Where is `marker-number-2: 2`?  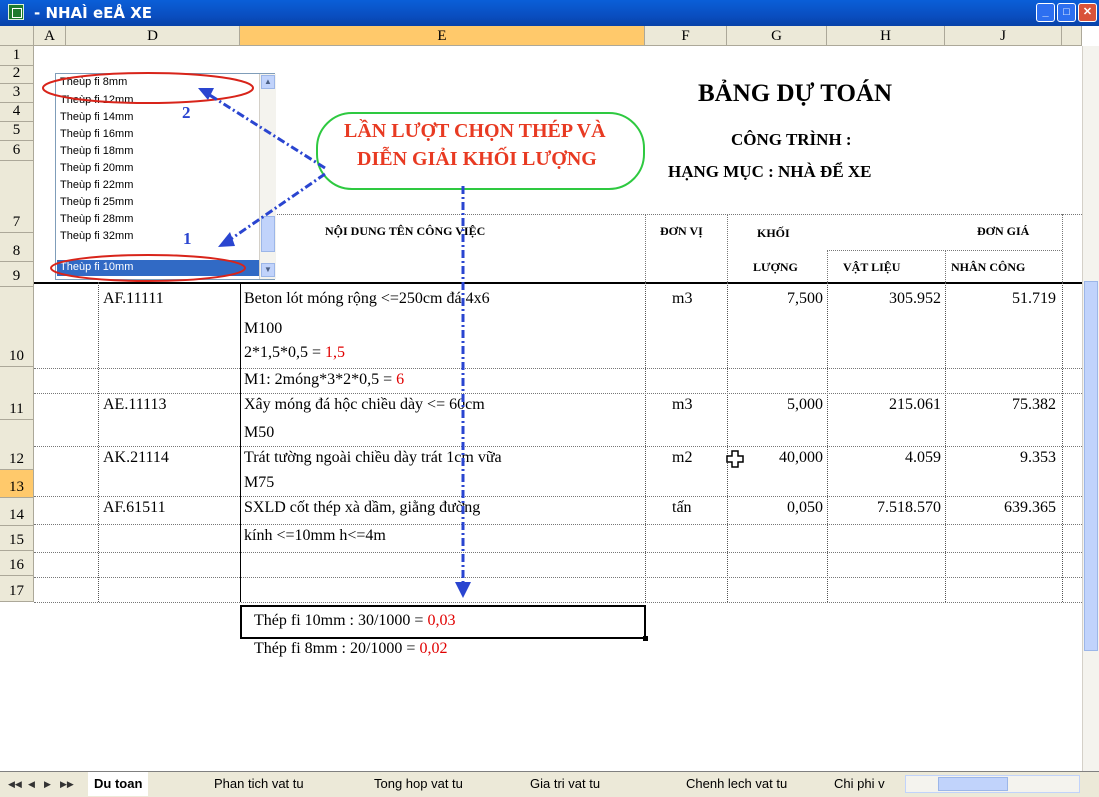
marker-number-2: 2 is located at coordinates (186, 112).